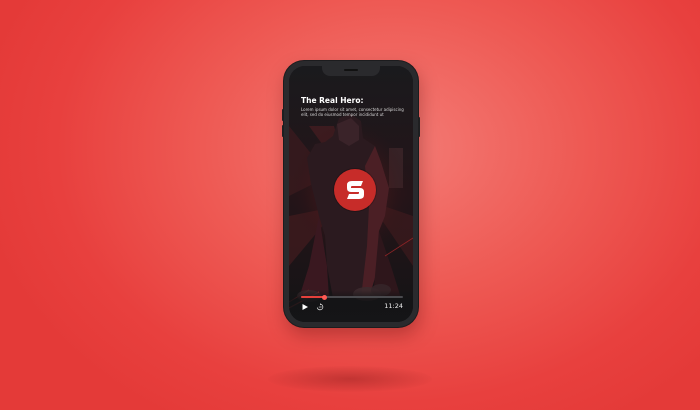 The height and width of the screenshot is (410, 700). I want to click on speaker-grille, so click(351, 70).